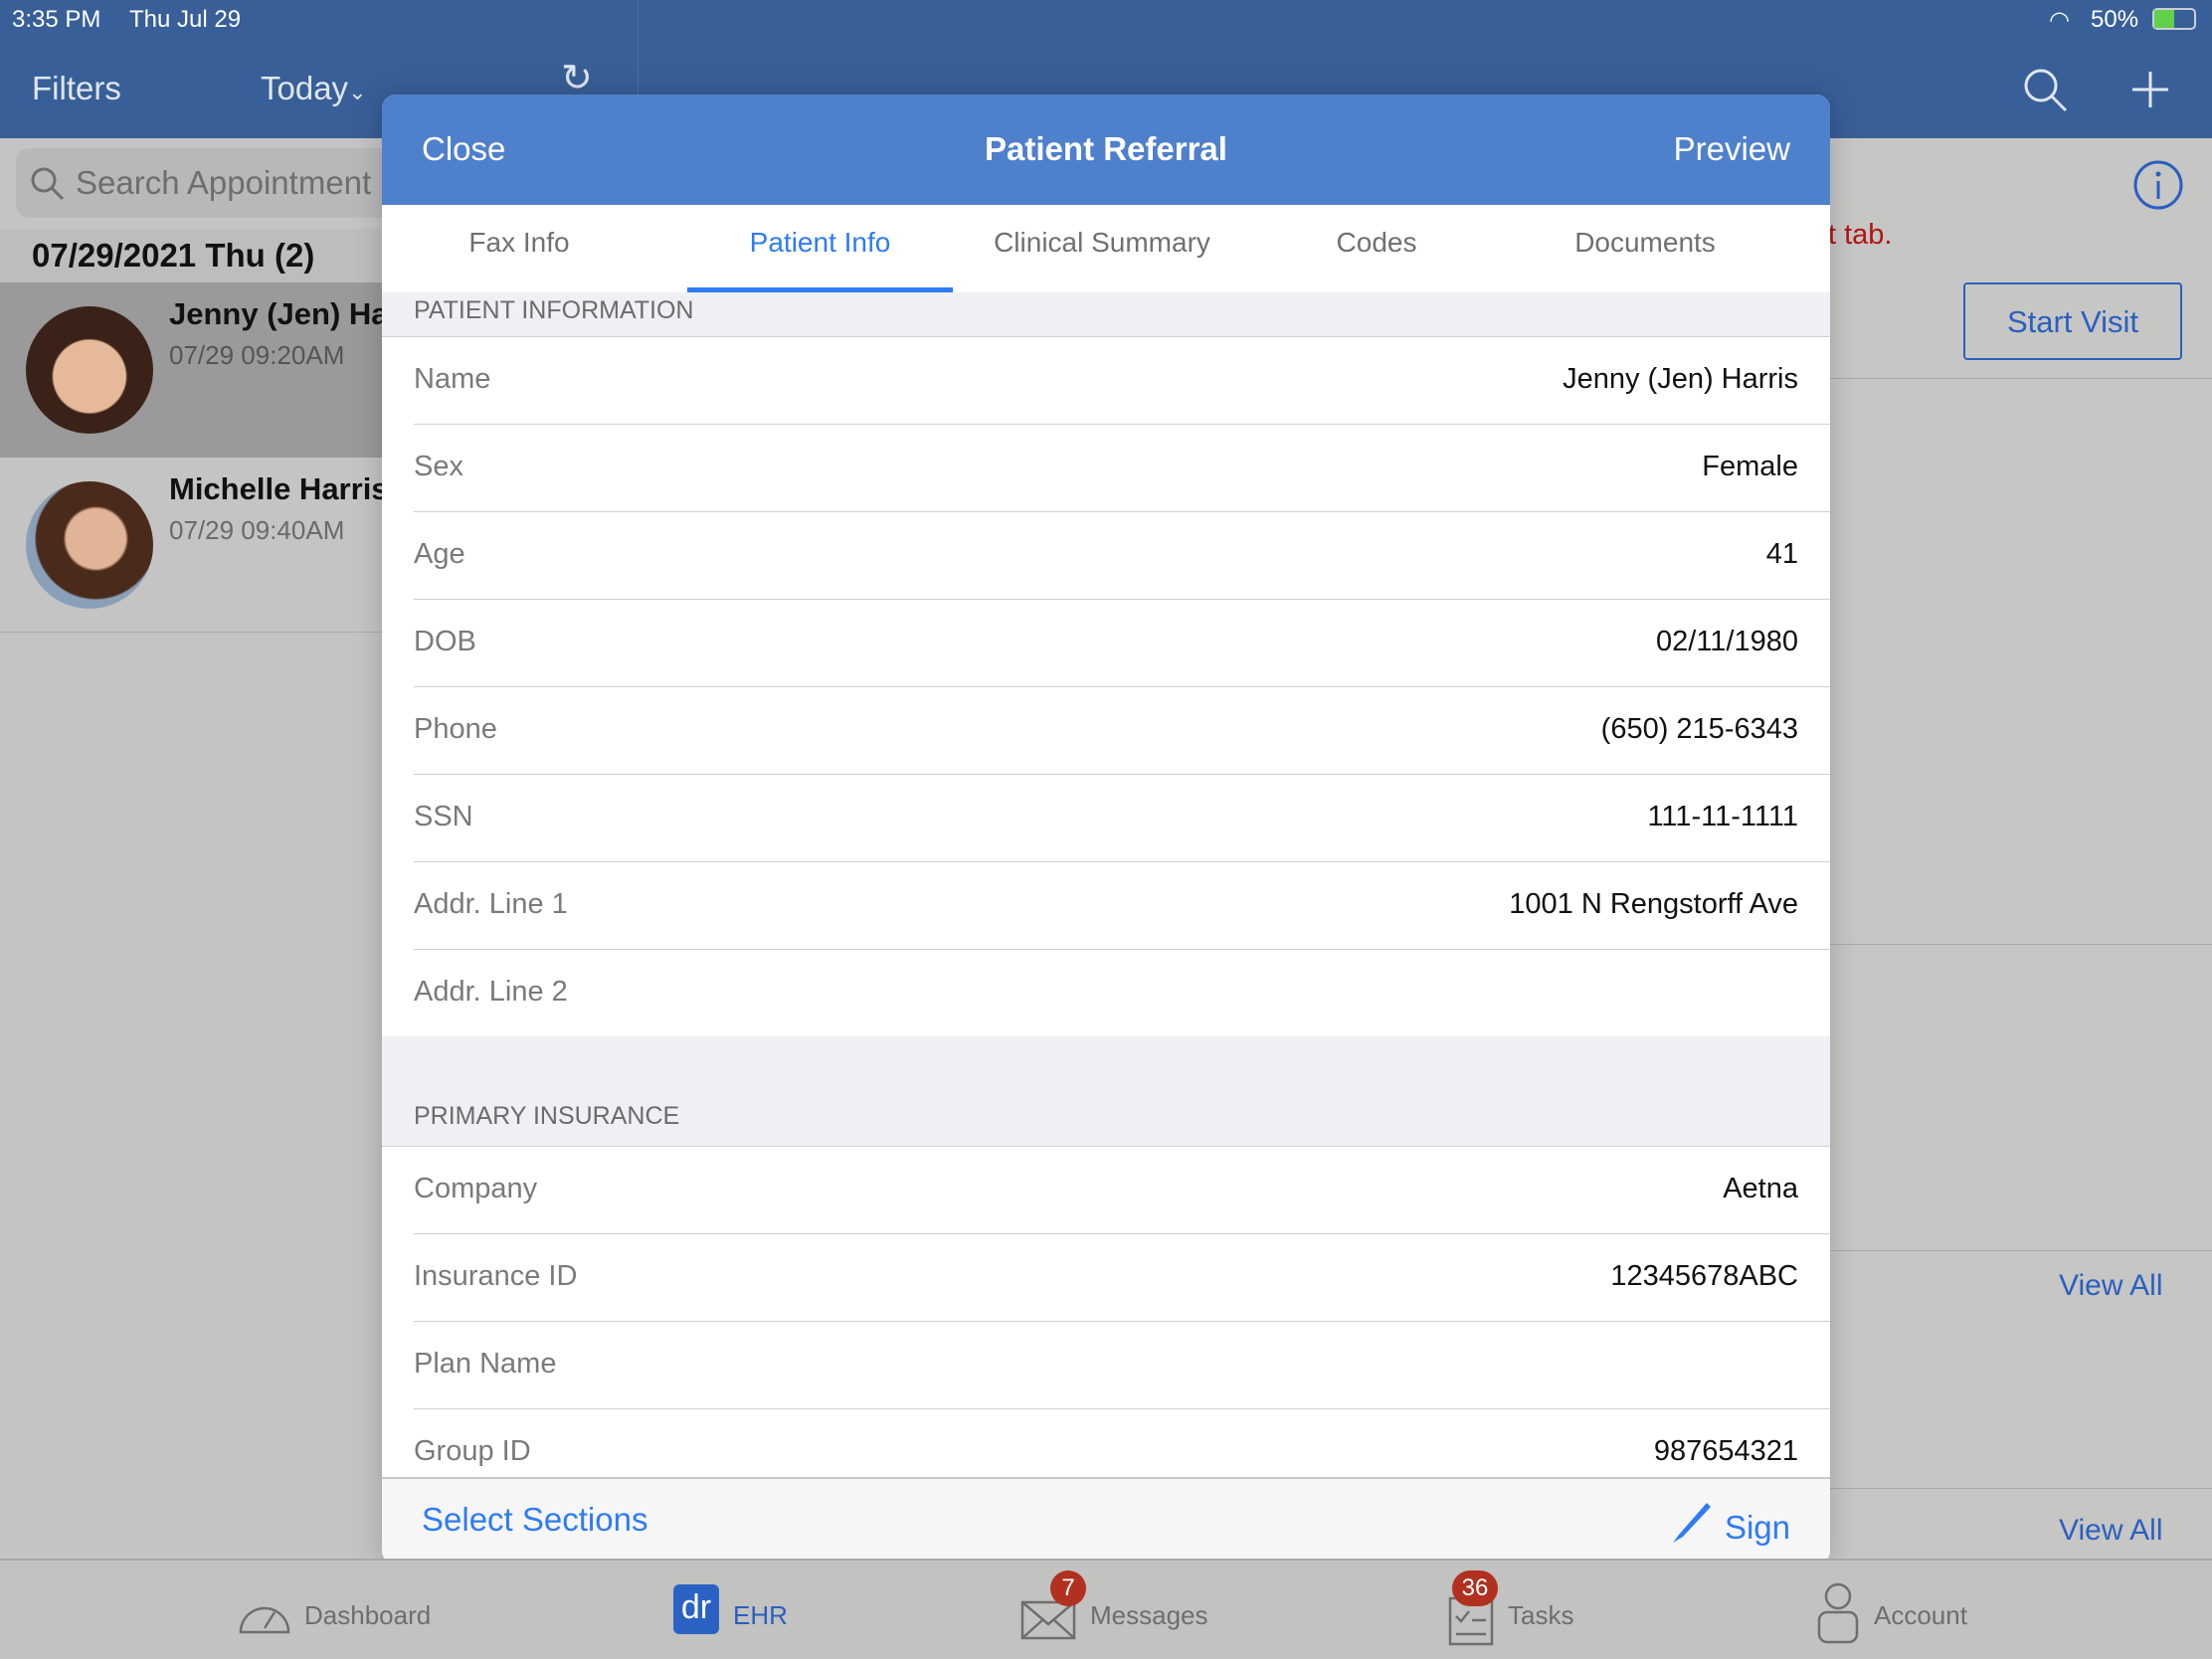  I want to click on field-value: Aetna, so click(1760, 1188).